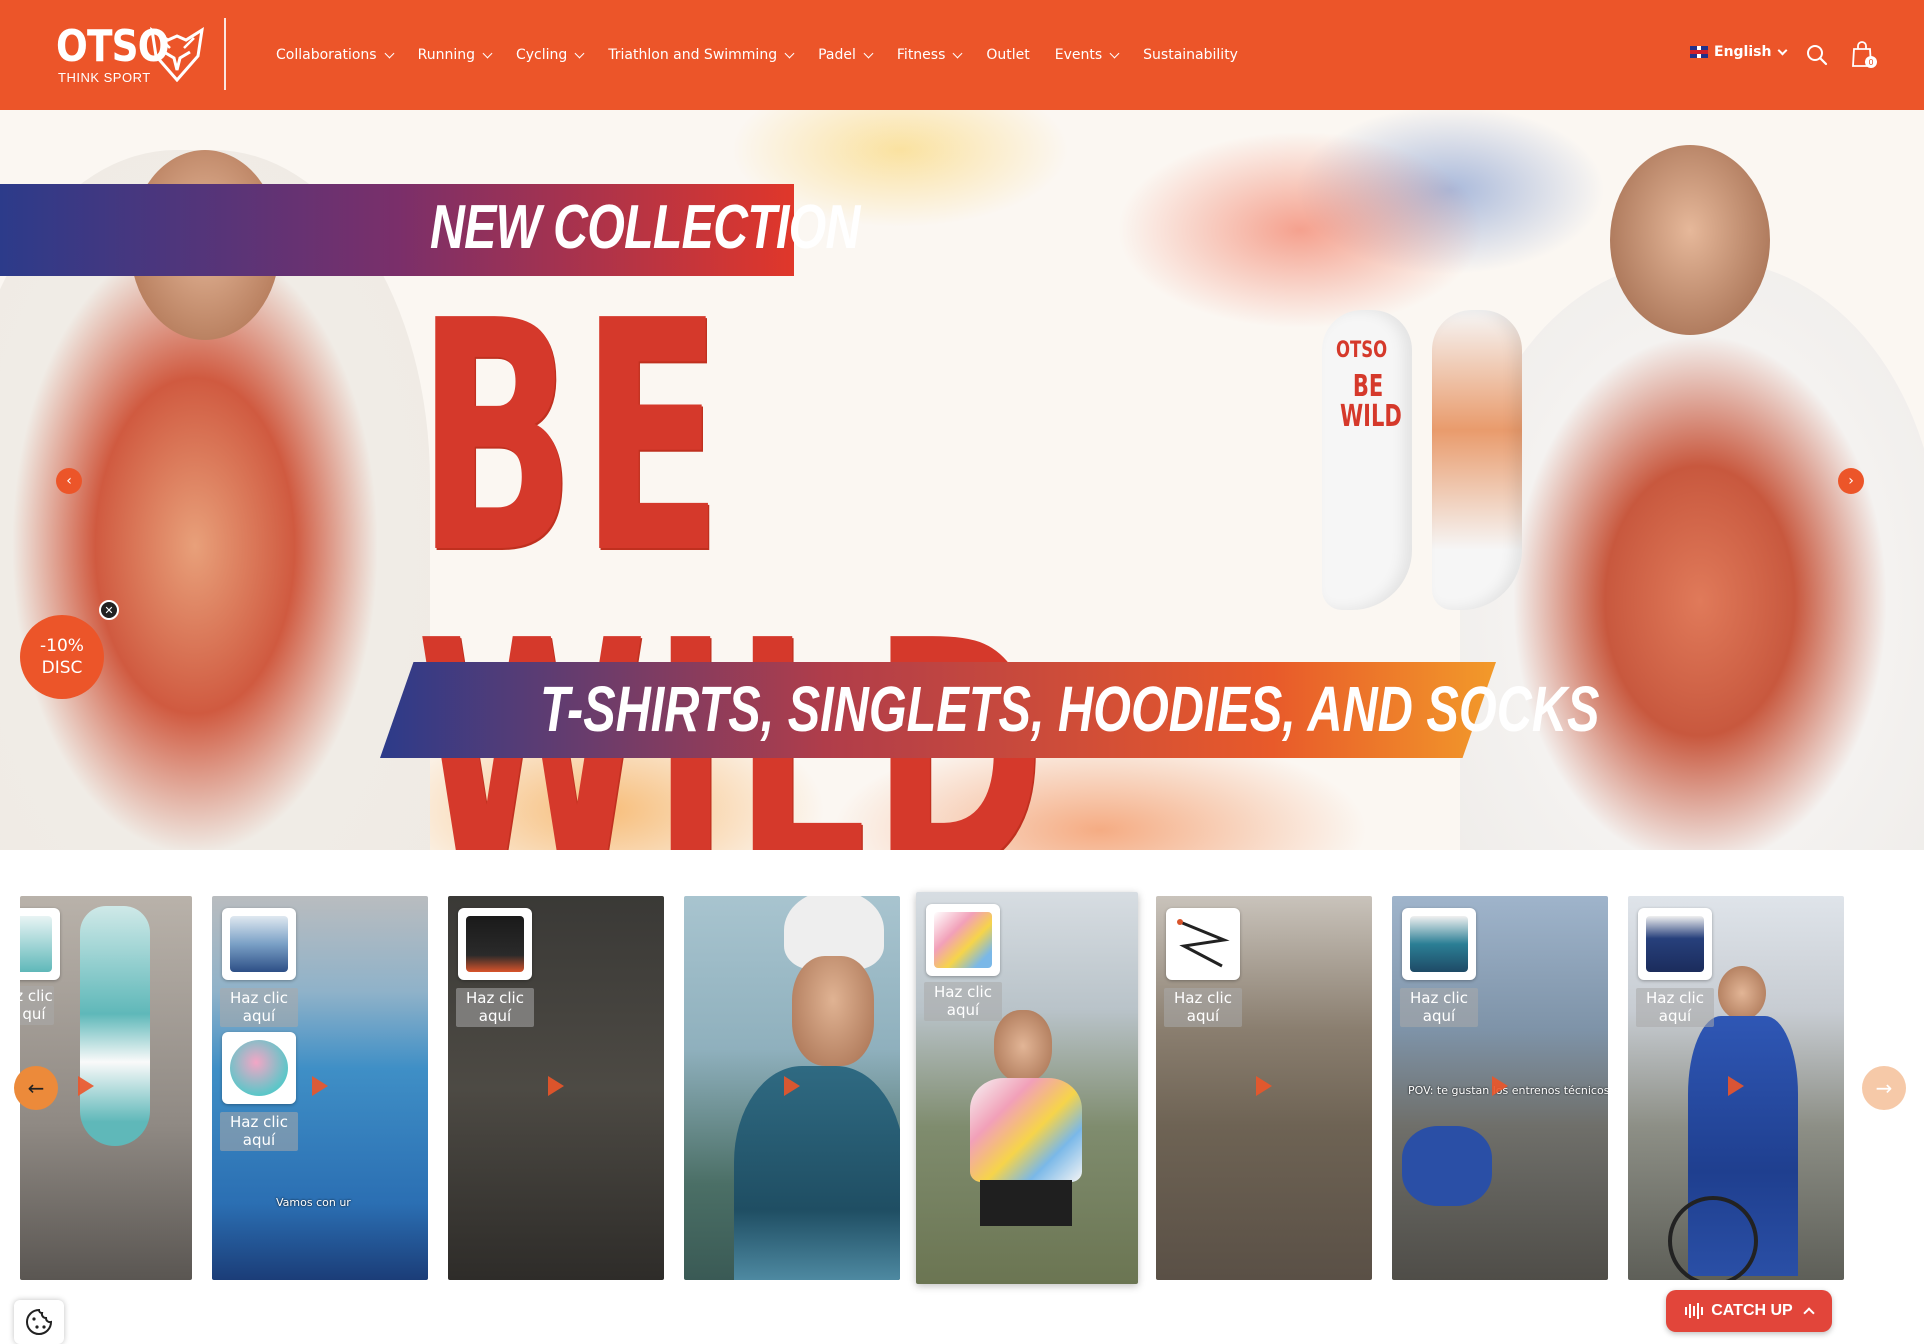 This screenshot has height=1344, width=1924. Describe the element at coordinates (313, 1202) in the screenshot. I see `video-caption: Vamos con ur` at that location.